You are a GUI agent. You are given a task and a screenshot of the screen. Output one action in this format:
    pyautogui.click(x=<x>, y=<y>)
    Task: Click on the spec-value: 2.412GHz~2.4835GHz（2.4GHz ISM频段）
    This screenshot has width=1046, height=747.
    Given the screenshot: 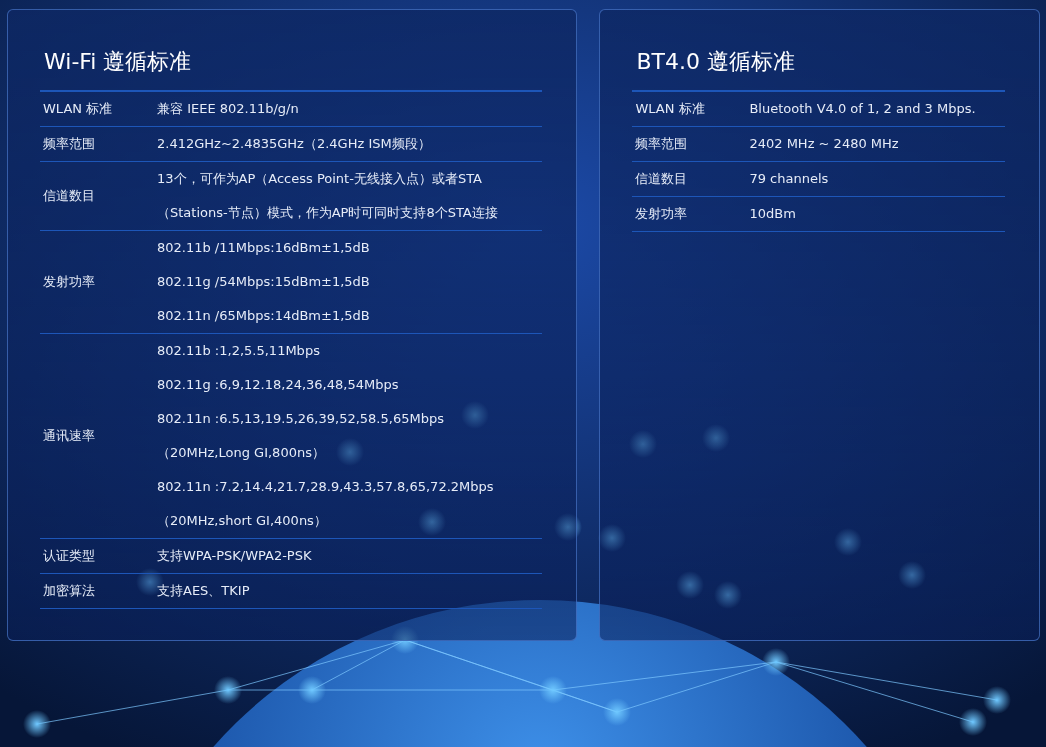 What is the action you would take?
    pyautogui.click(x=294, y=144)
    